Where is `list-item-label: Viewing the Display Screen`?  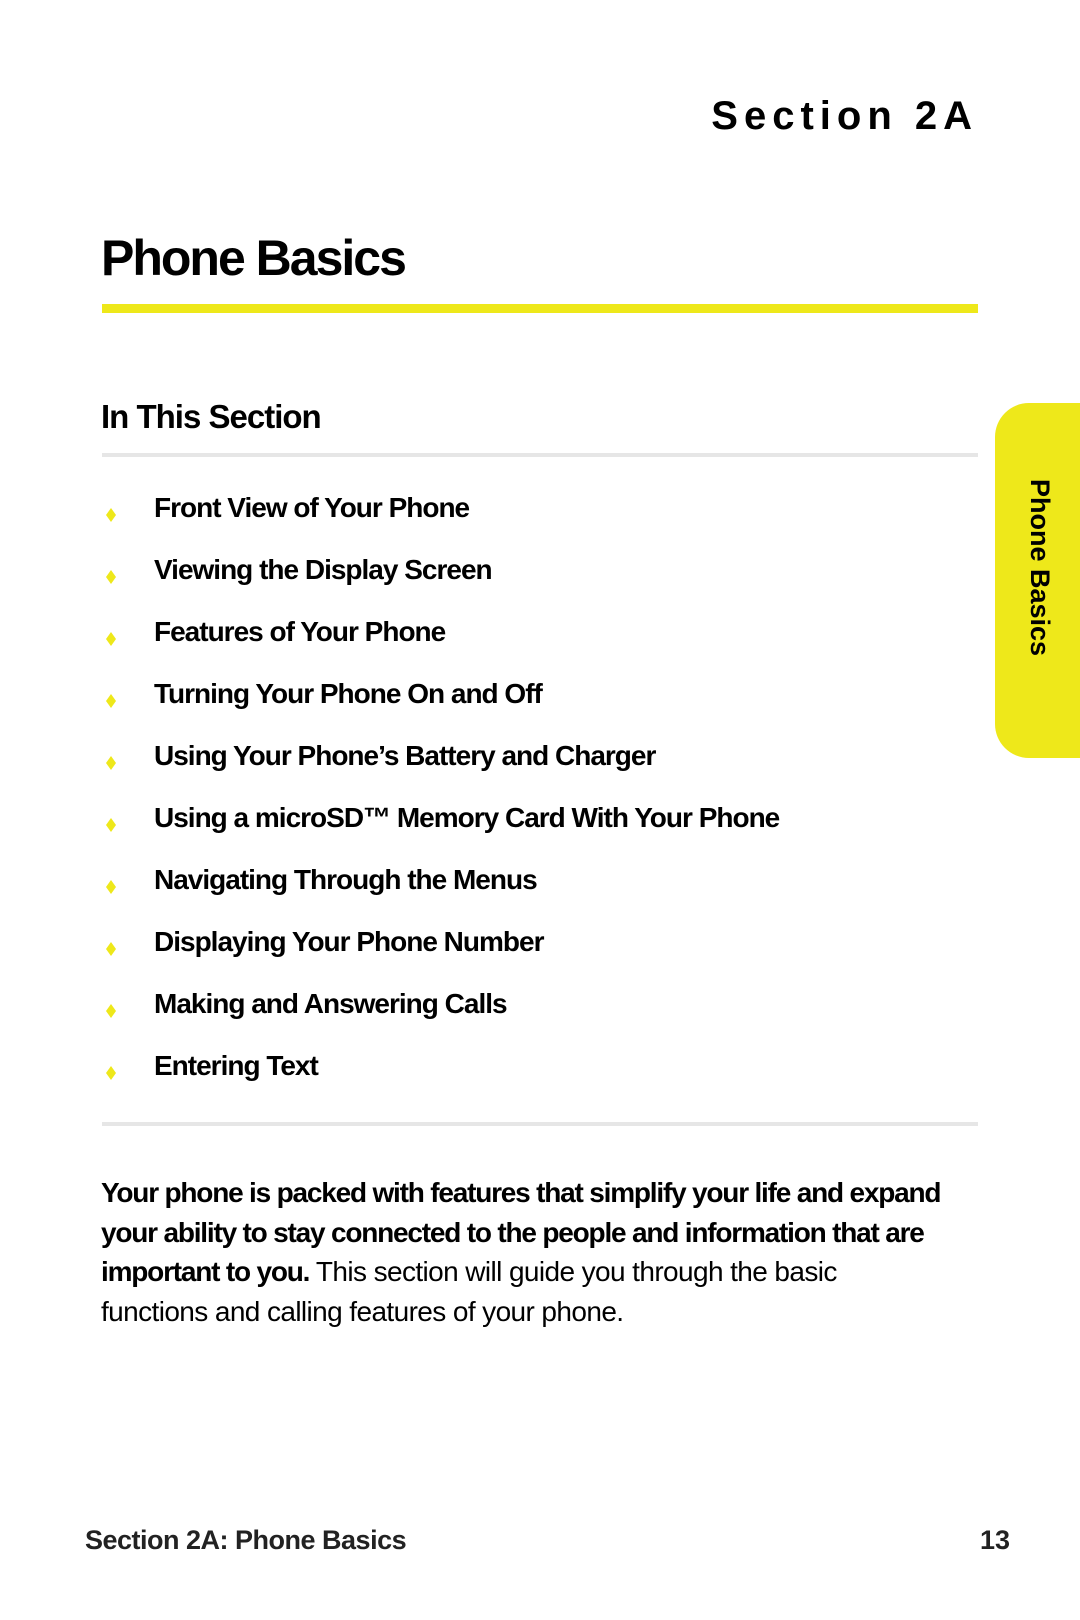
list-item-label: Viewing the Display Screen is located at coordinates (323, 569).